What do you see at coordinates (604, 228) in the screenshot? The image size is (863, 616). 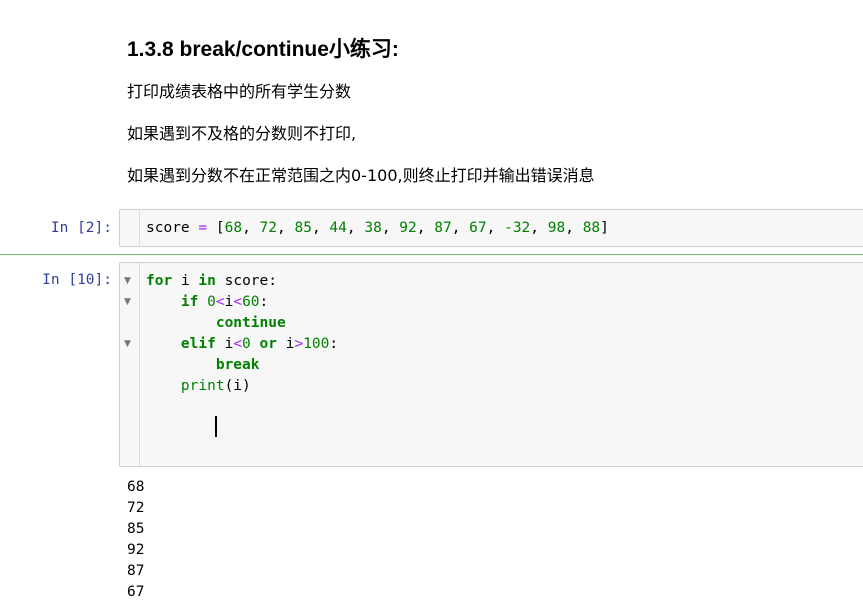 I see `code-token: ]` at bounding box center [604, 228].